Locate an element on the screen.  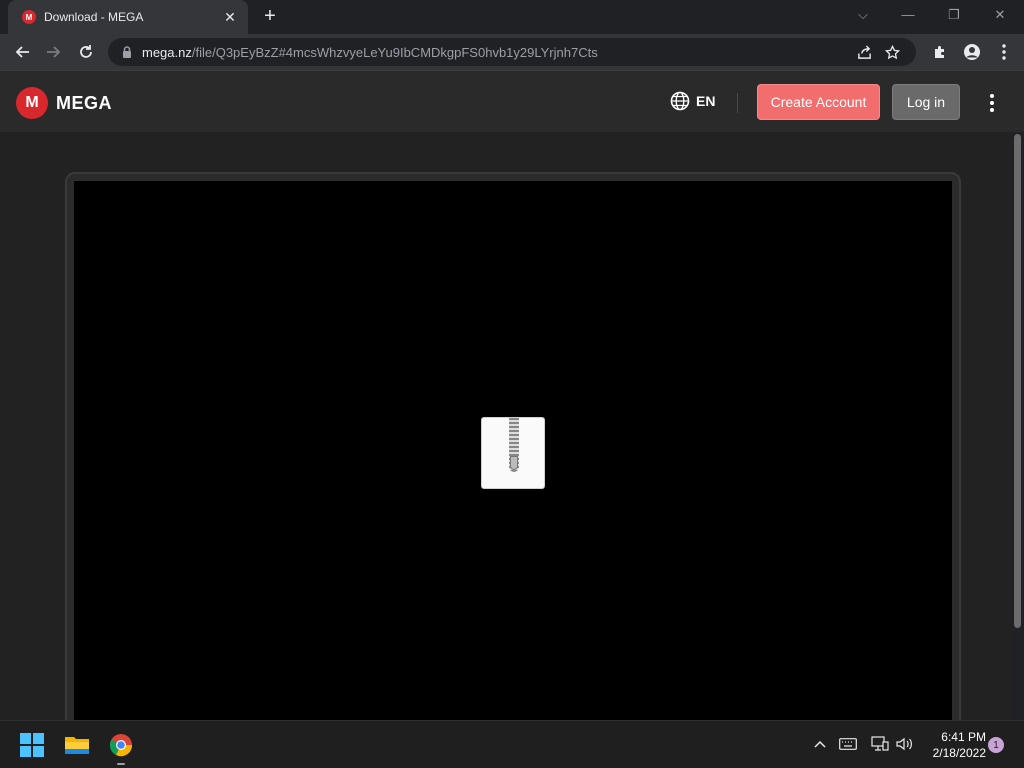
header-divider is located at coordinates (737, 103).